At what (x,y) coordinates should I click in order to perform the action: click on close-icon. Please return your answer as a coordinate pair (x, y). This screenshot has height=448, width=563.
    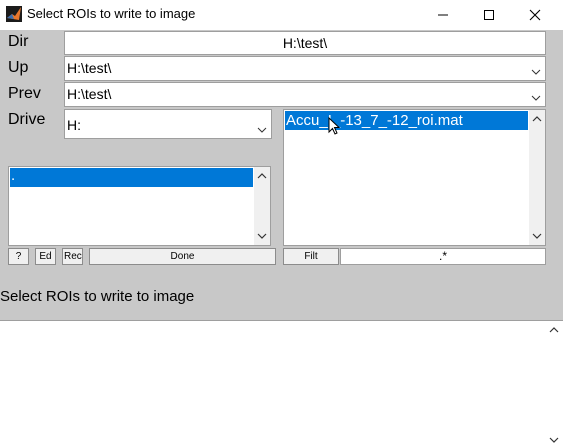
    Looking at the image, I should click on (535, 15).